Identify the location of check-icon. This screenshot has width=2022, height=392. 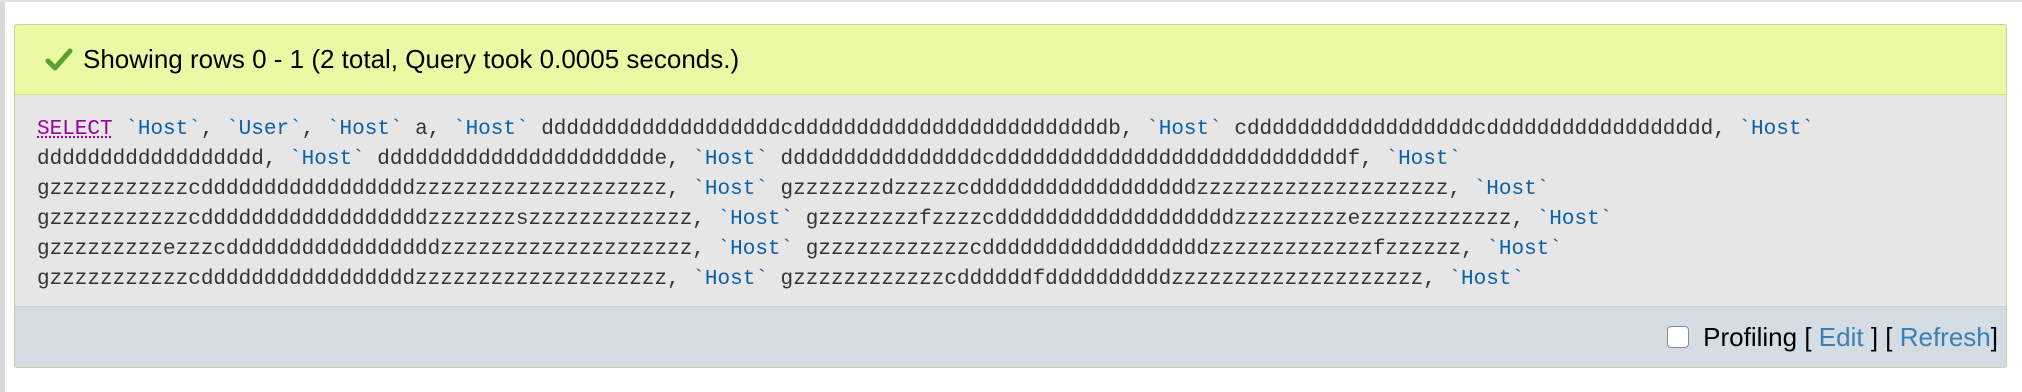
(59, 60).